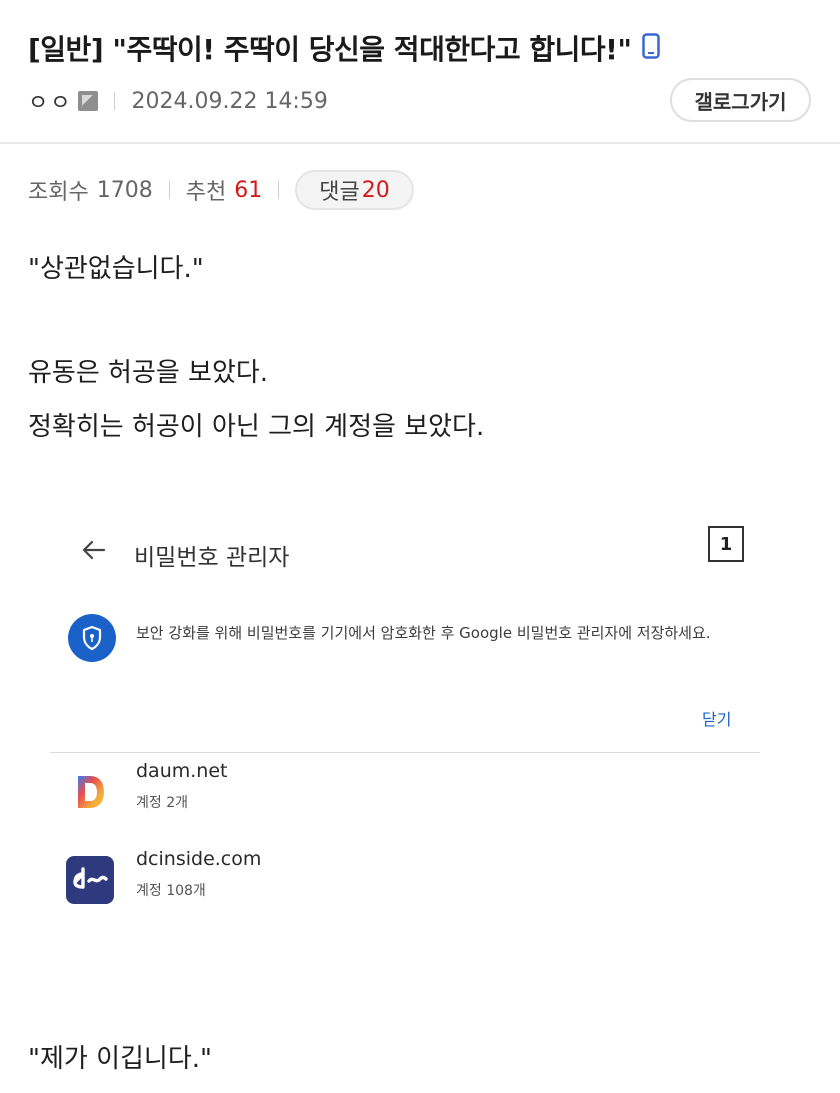  I want to click on saved-site-item: daum.net 계정 2개, so click(366, 790).